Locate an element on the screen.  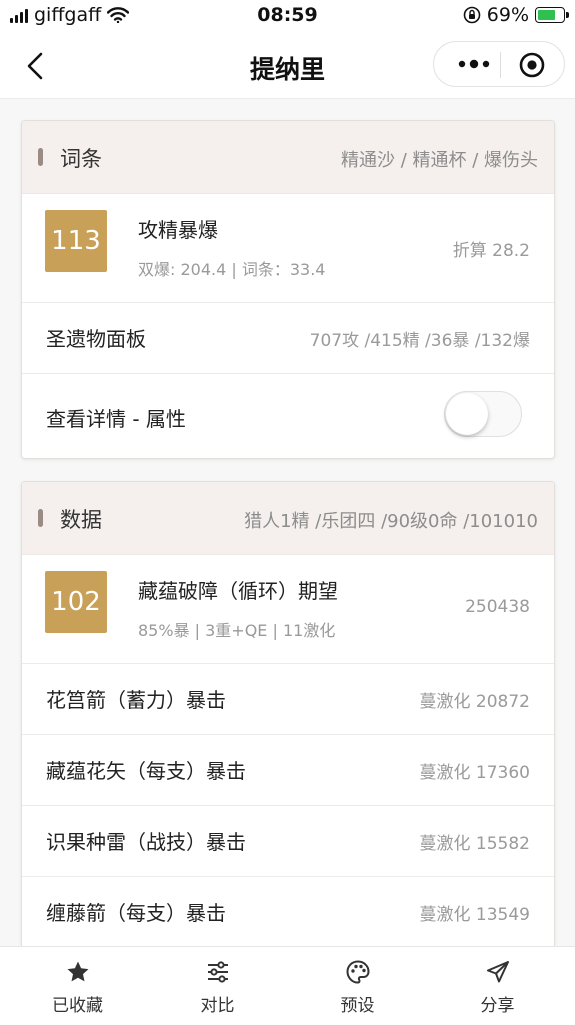
score-badge: 113 is located at coordinates (76, 241).